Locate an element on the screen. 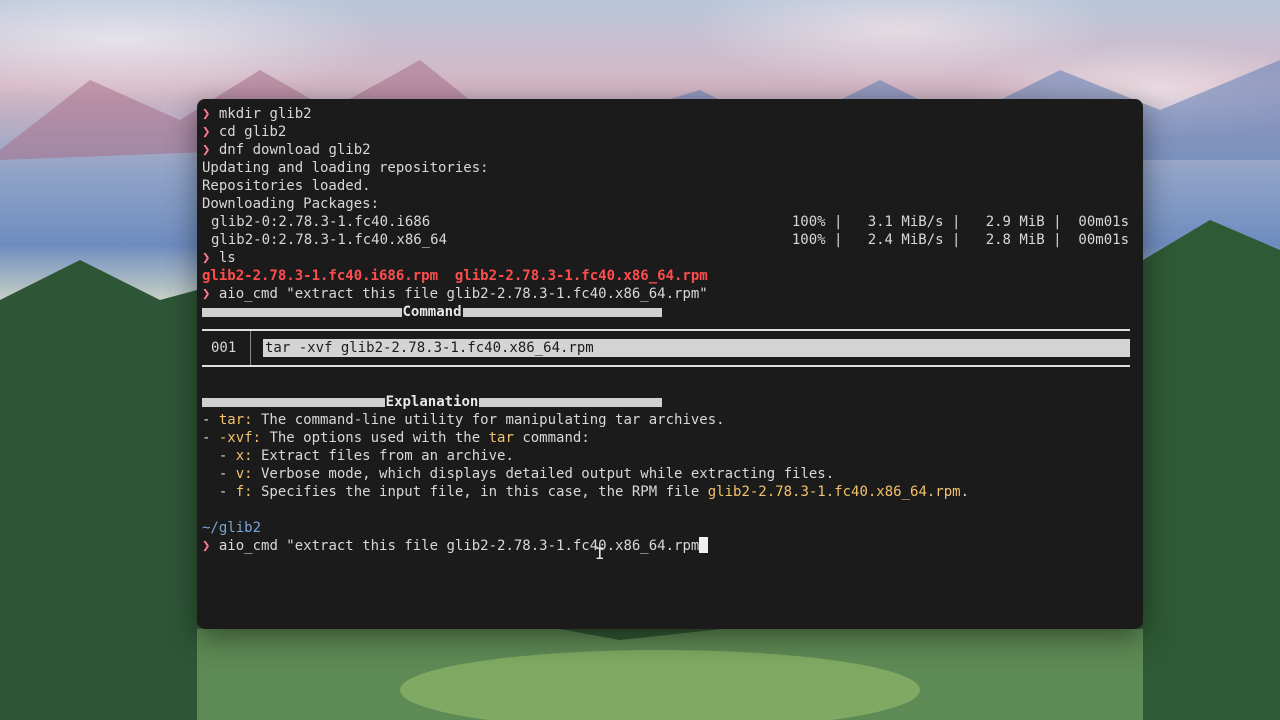  command-number: 001 is located at coordinates (224, 348).